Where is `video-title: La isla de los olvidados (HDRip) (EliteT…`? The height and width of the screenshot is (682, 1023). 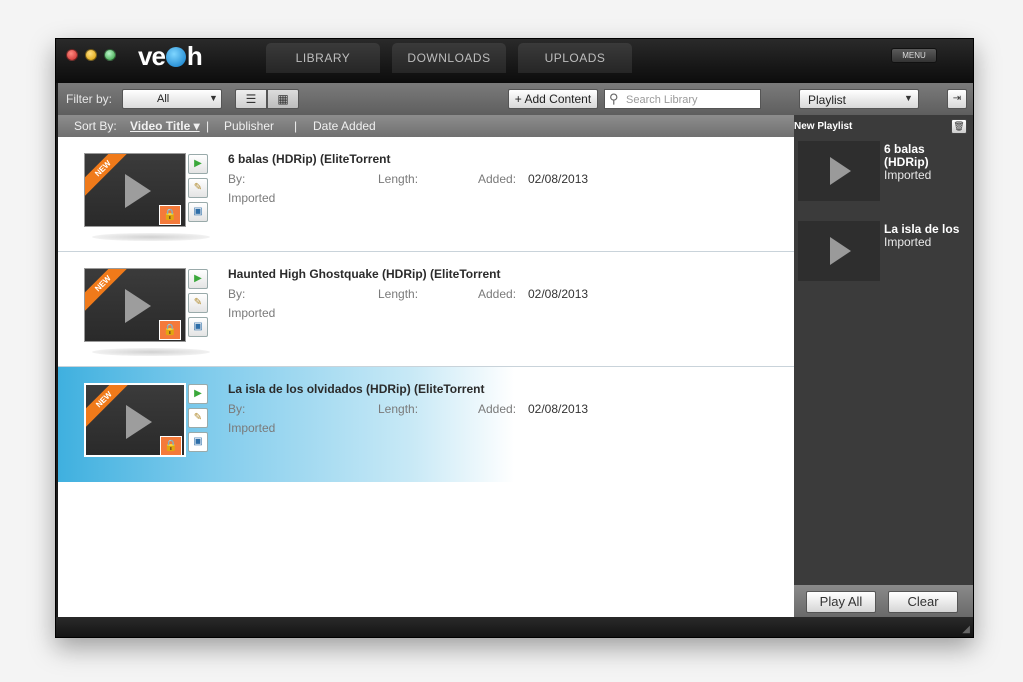
video-title: La isla de los olvidados (HDRip) (EliteT… is located at coordinates (356, 389).